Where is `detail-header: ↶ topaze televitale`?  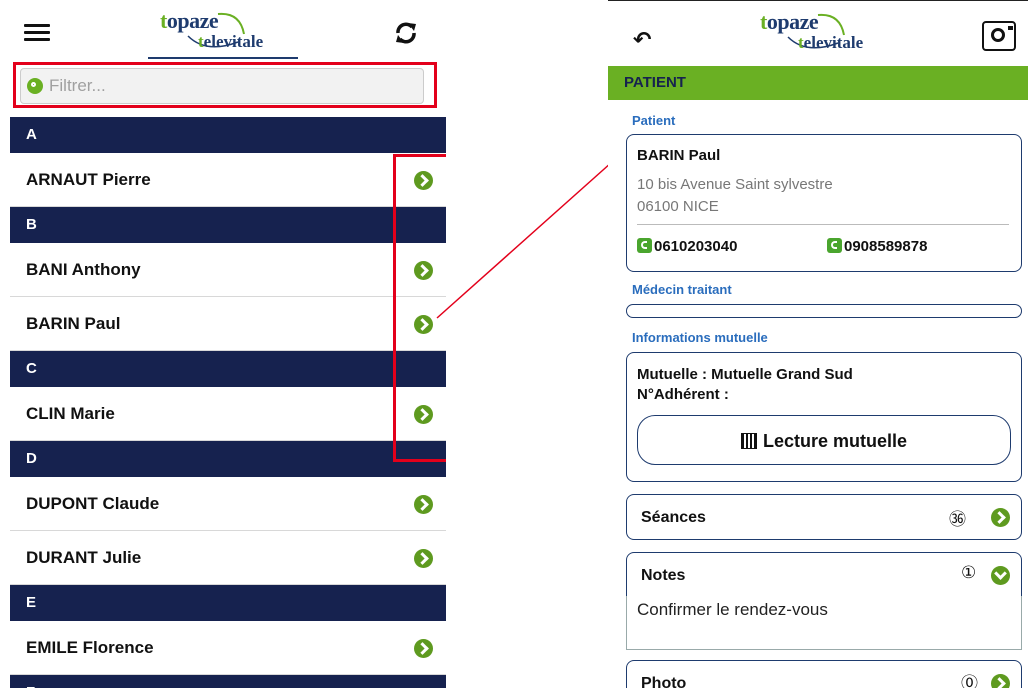
detail-header: ↶ topaze televitale is located at coordinates (818, 31).